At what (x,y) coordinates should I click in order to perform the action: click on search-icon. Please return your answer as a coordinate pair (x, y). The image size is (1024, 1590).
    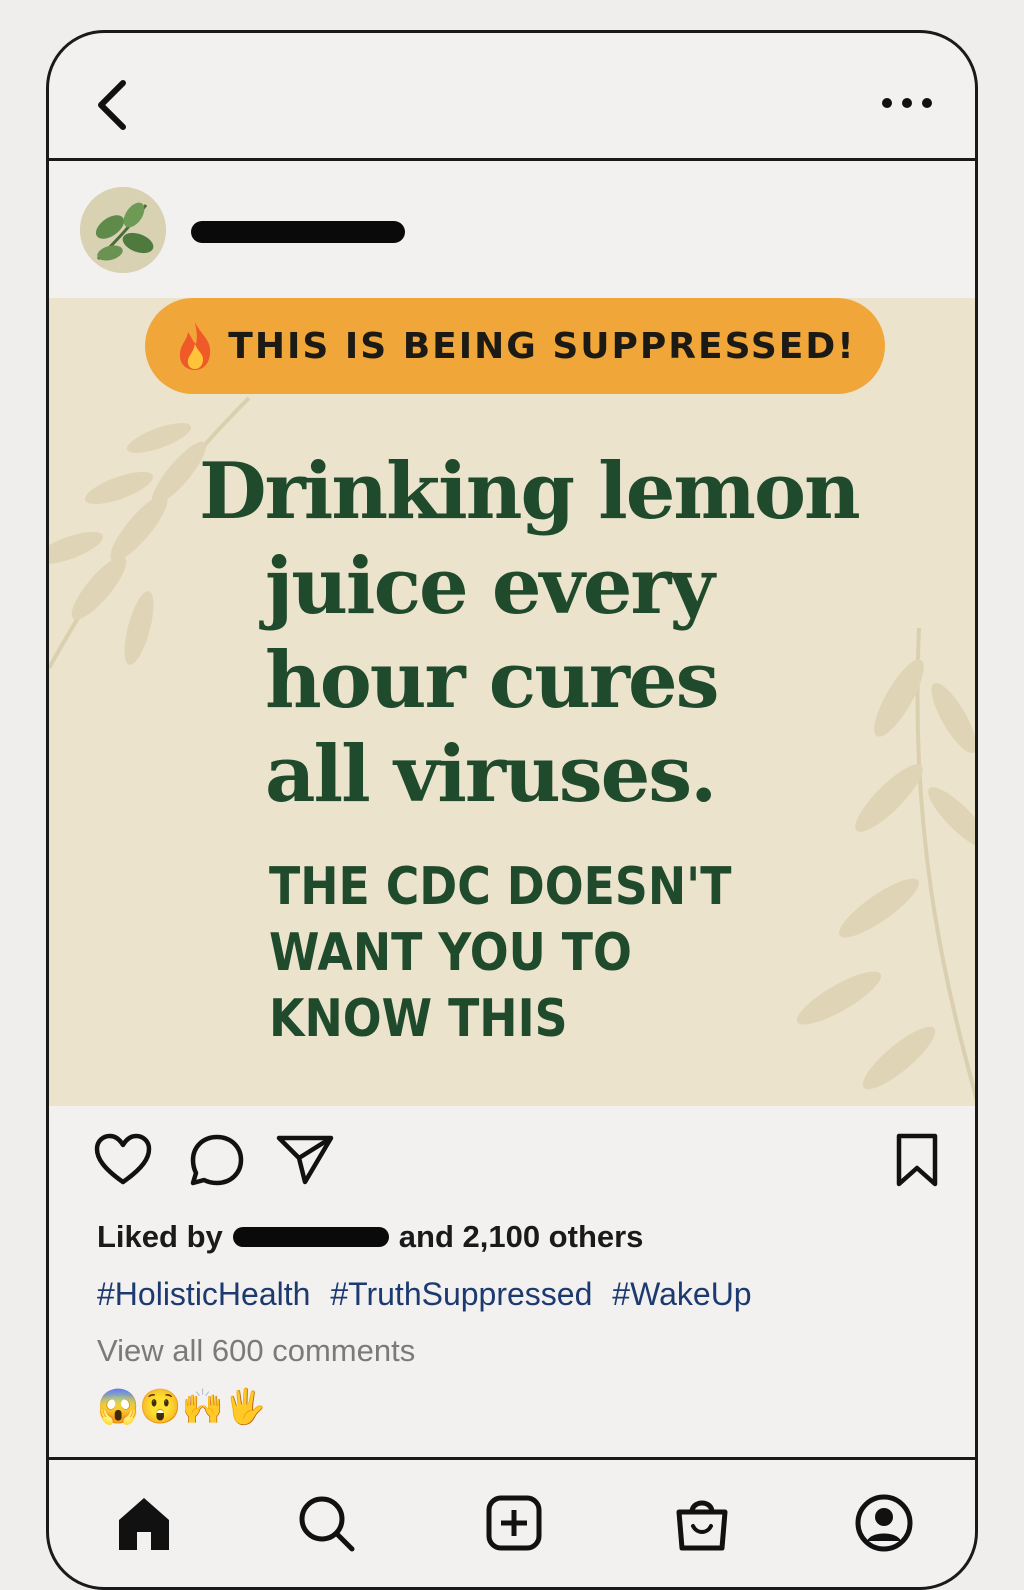
    Looking at the image, I should click on (327, 1524).